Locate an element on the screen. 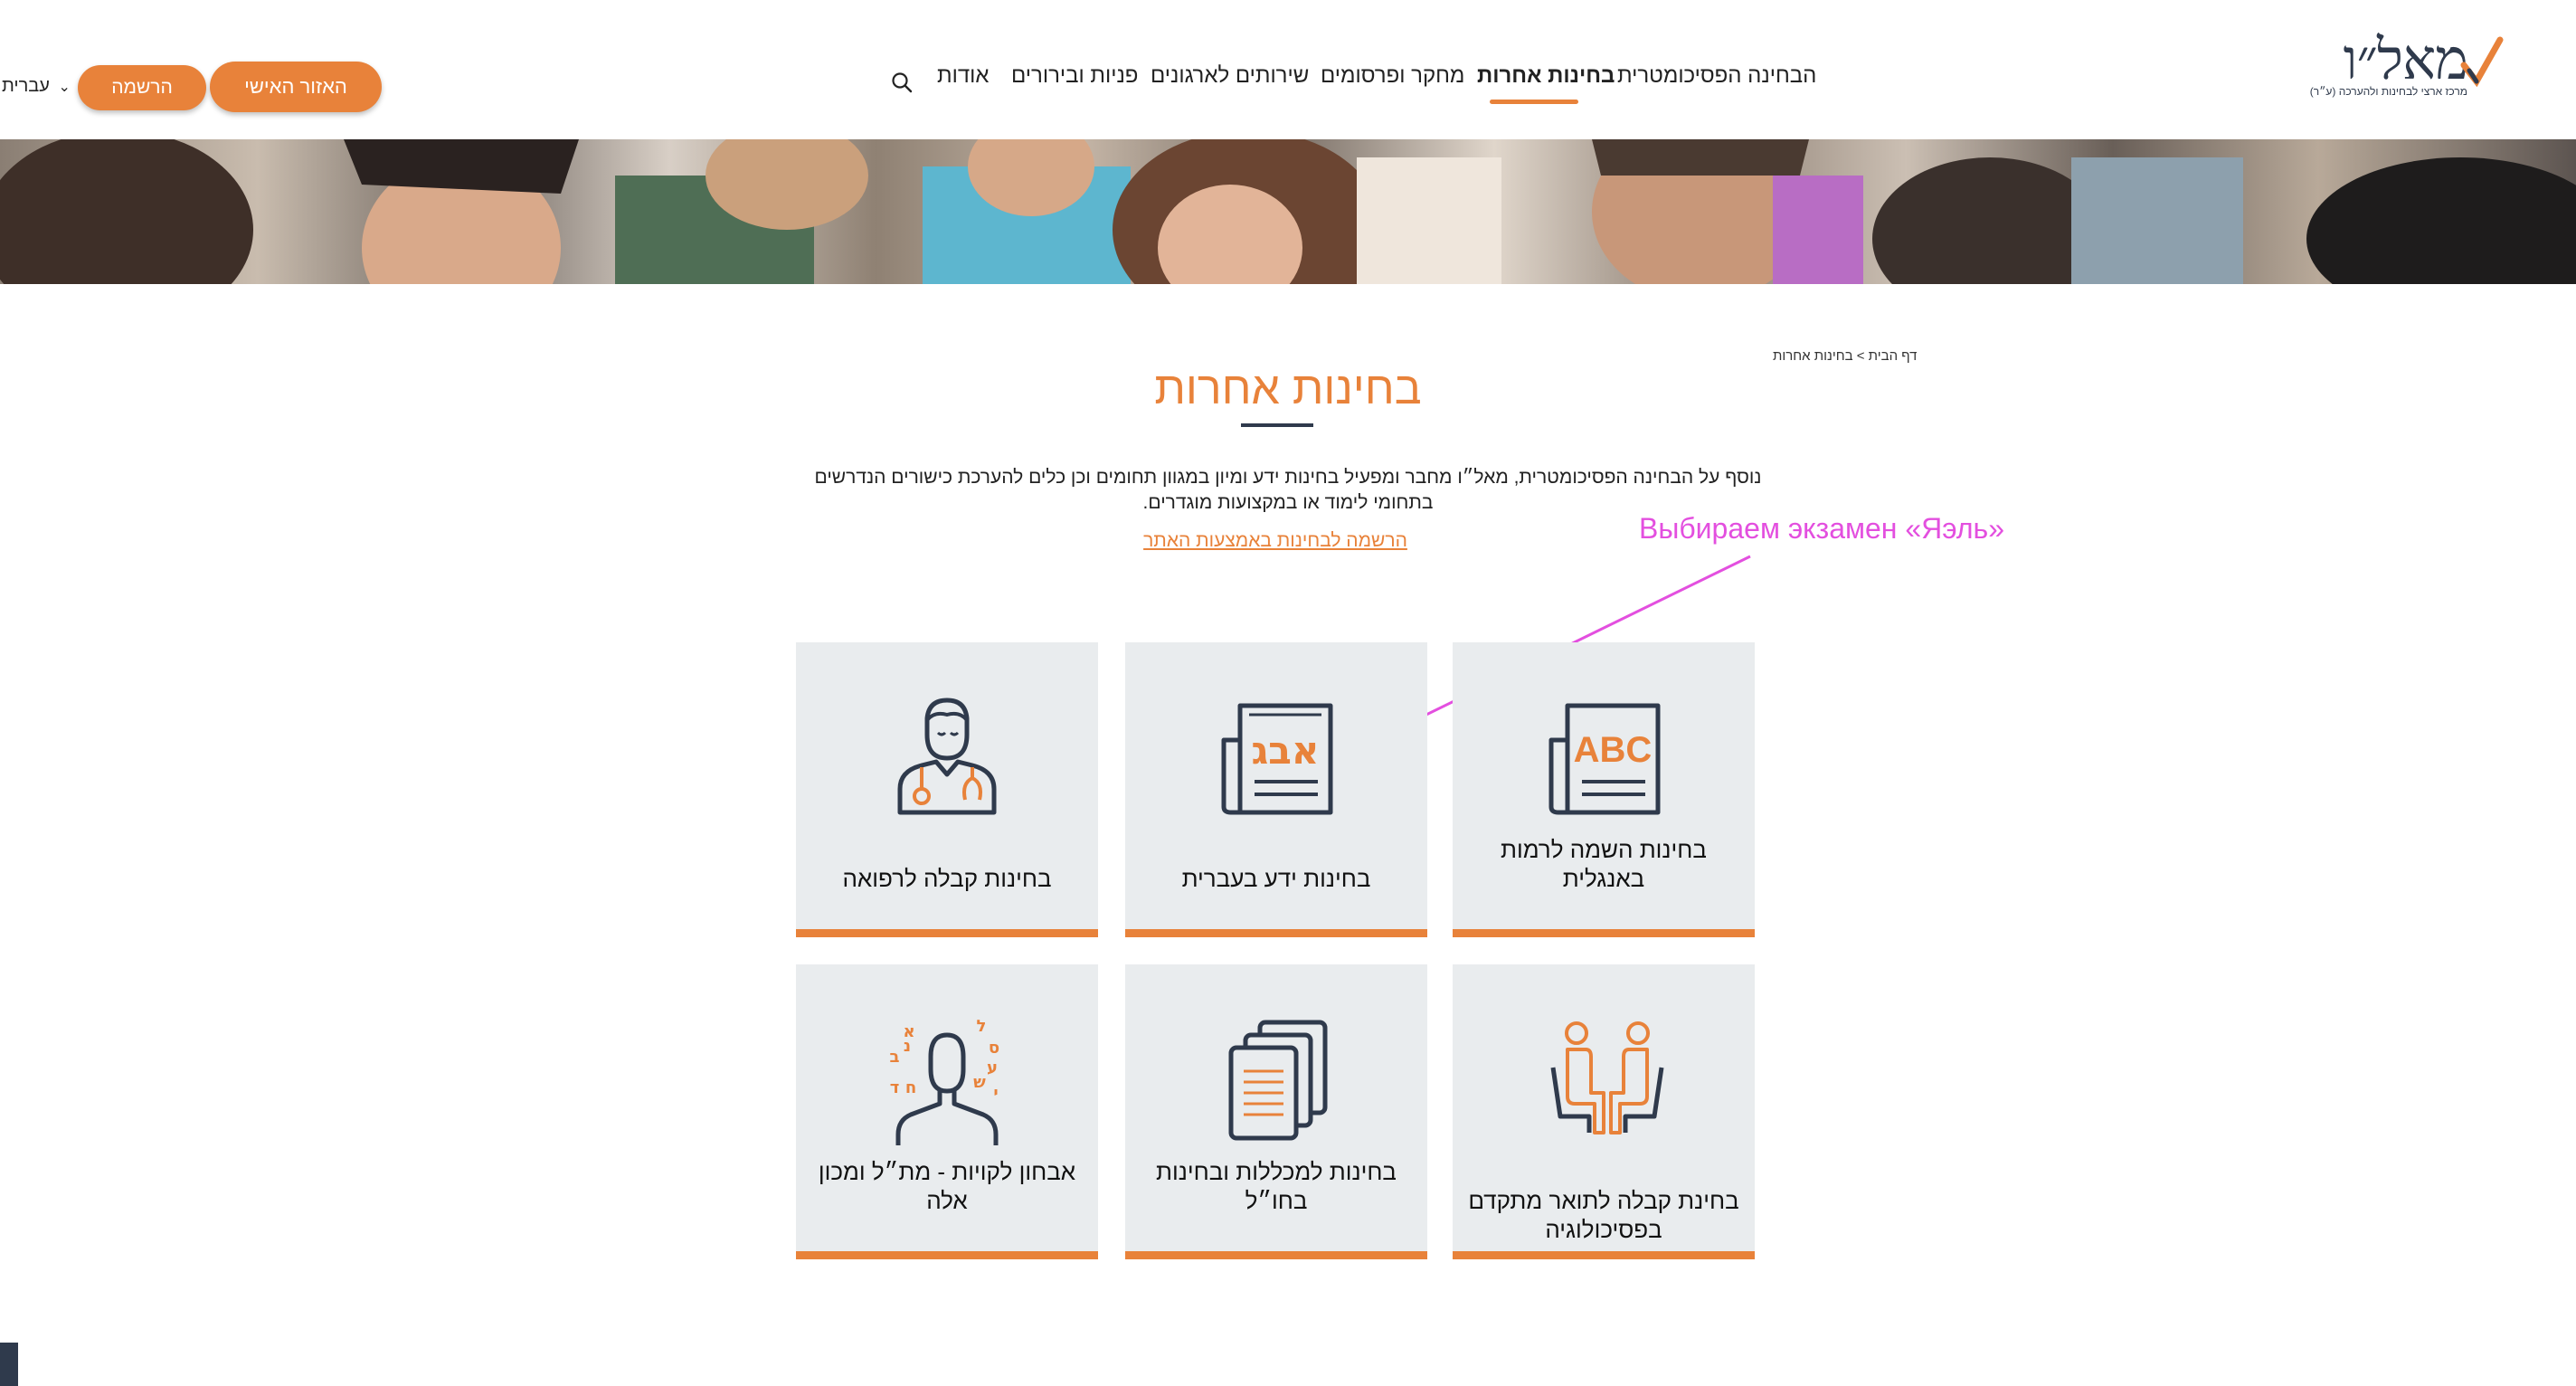  card-label: בחינת קבלה לתואר מתקדם בפסיכולוגיה is located at coordinates (1603, 1215).